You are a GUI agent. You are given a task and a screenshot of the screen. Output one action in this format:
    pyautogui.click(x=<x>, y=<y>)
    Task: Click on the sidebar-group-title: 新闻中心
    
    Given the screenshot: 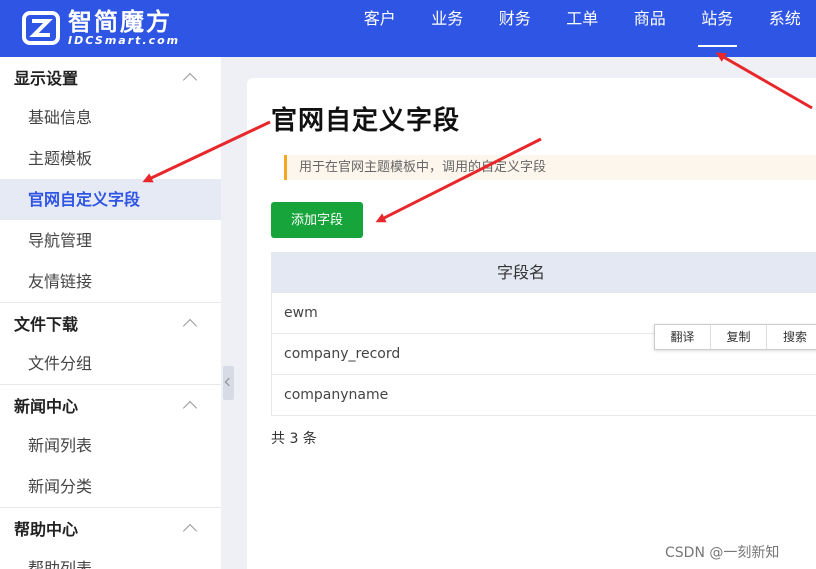 What is the action you would take?
    pyautogui.click(x=46, y=406)
    